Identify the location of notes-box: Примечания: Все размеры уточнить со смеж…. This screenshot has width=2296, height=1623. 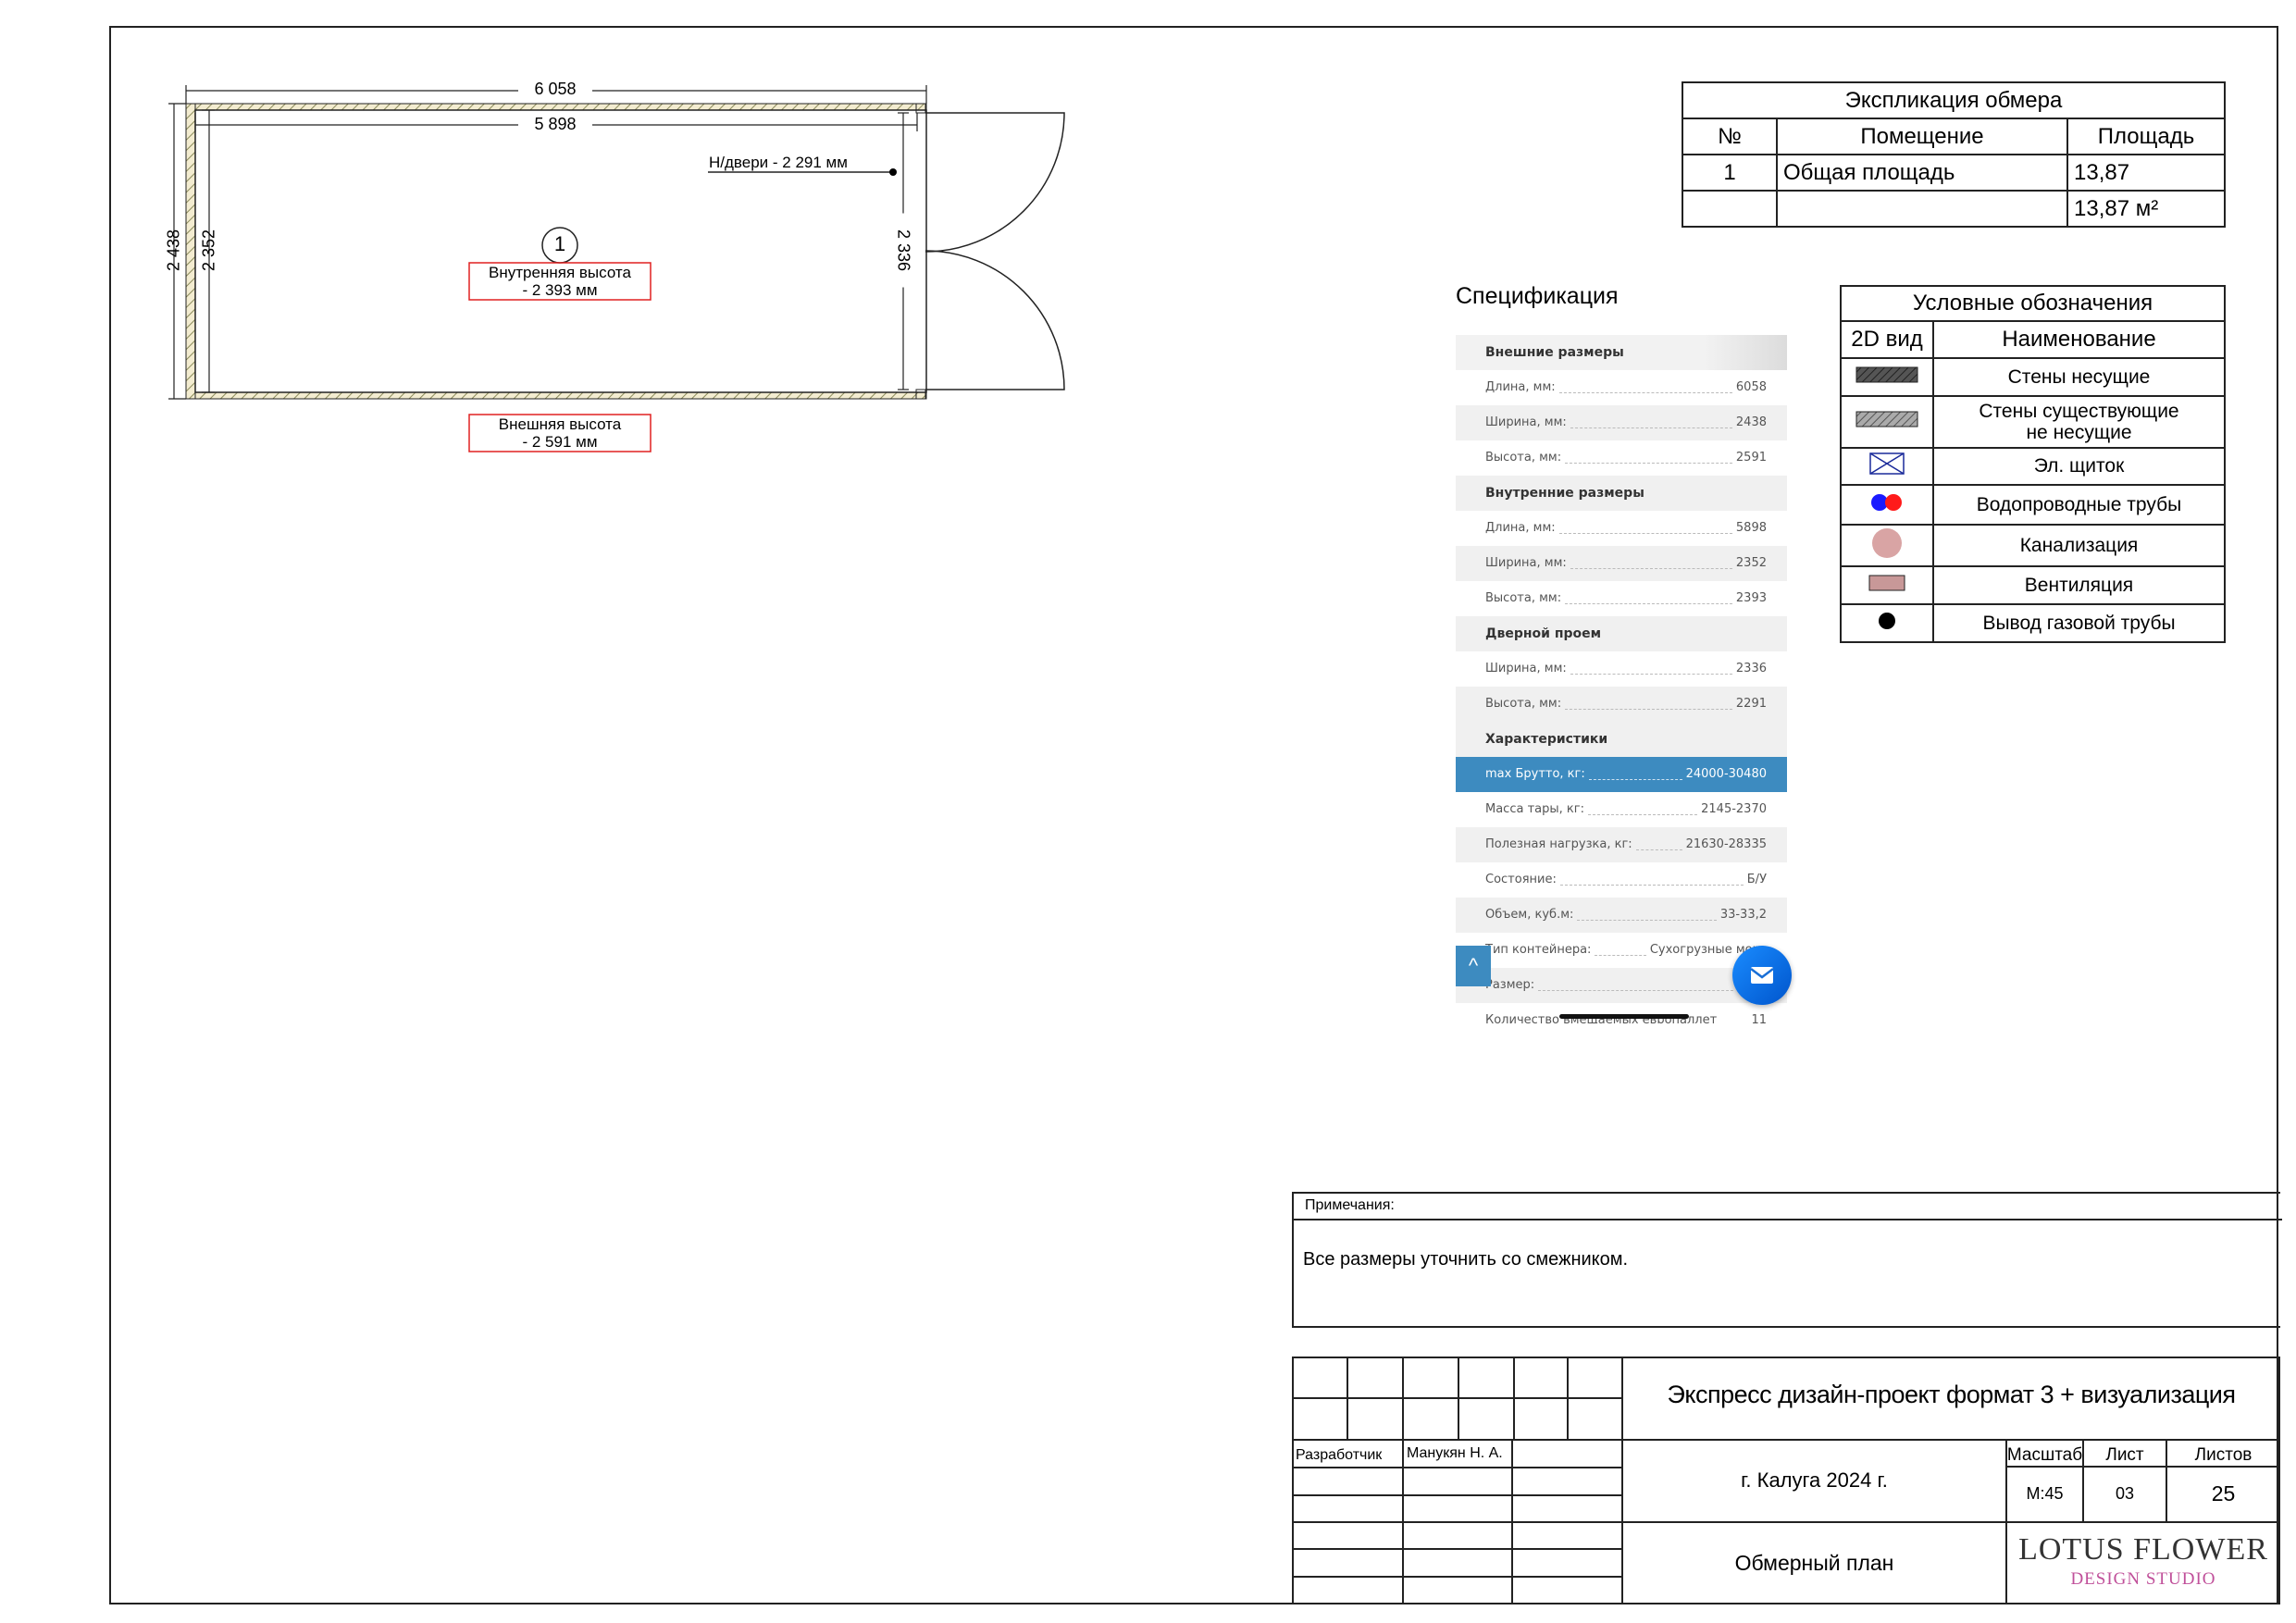
(1787, 1260).